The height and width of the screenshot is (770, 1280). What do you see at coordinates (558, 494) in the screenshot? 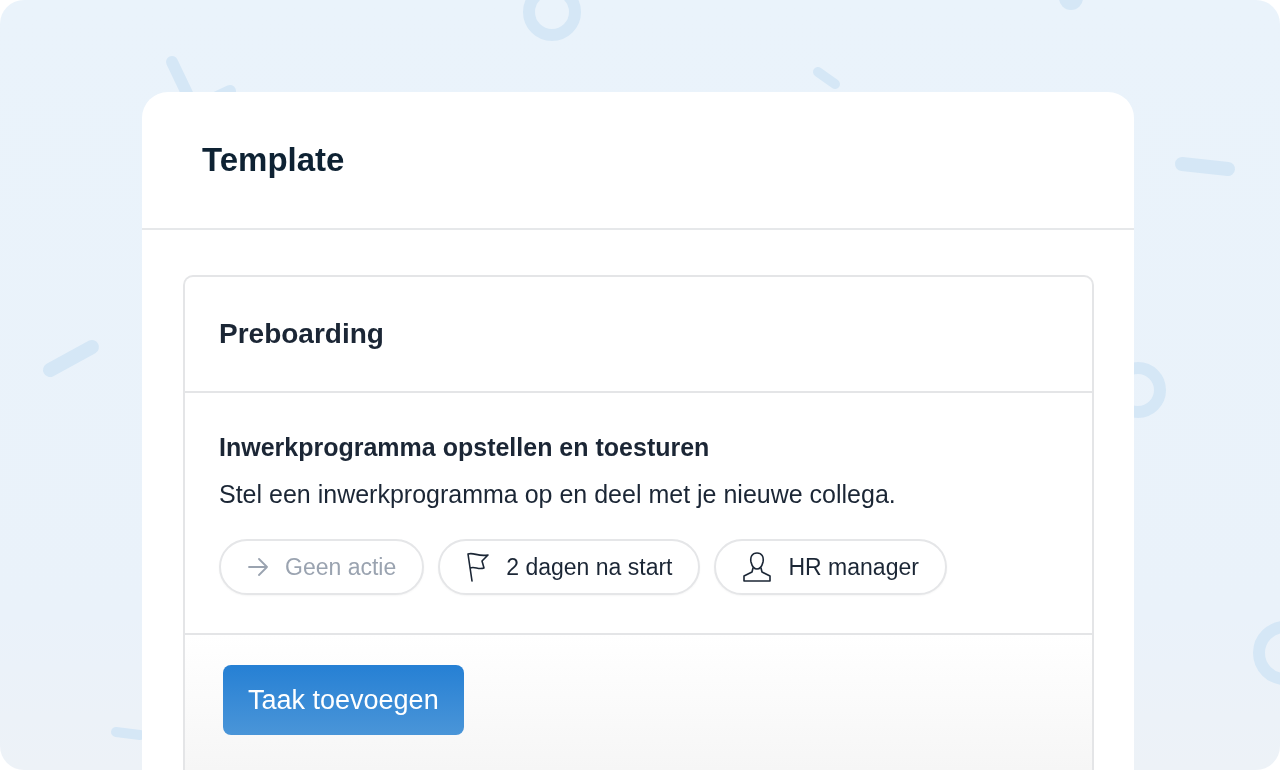
I see `task-description: Stel een inwerkprogramma op en deel met je nieuwe collega.` at bounding box center [558, 494].